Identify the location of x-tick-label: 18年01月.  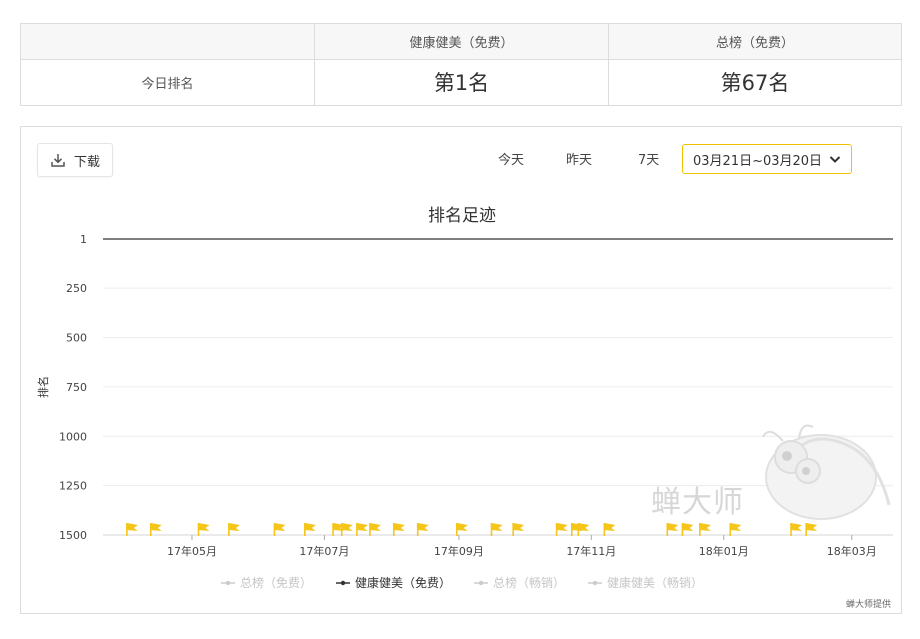
(724, 551).